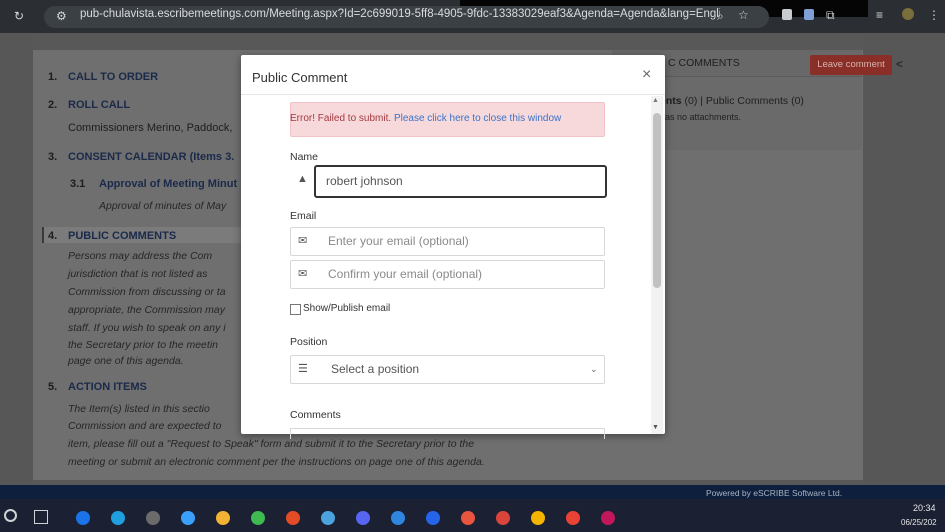  What do you see at coordinates (147, 328) in the screenshot?
I see `public-comments-text: staff. If you wish to speak on any i` at bounding box center [147, 328].